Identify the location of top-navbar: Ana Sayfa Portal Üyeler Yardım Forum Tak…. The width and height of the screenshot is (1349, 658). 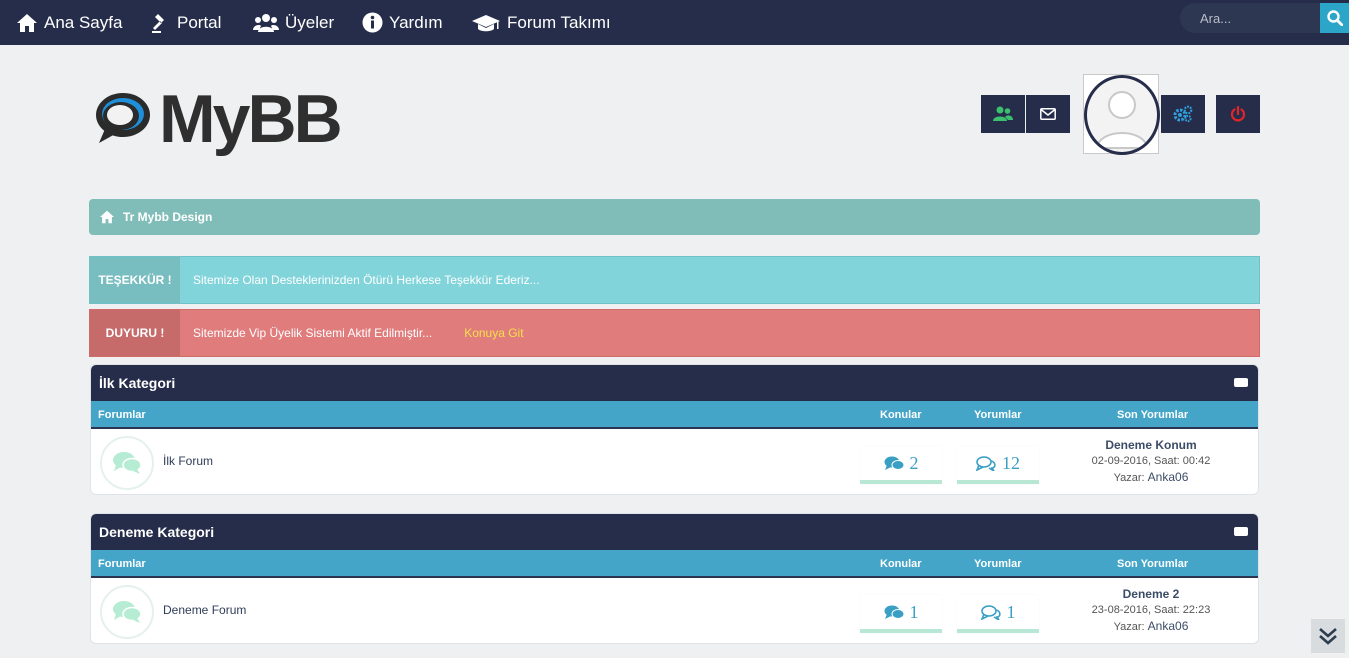
(674, 22).